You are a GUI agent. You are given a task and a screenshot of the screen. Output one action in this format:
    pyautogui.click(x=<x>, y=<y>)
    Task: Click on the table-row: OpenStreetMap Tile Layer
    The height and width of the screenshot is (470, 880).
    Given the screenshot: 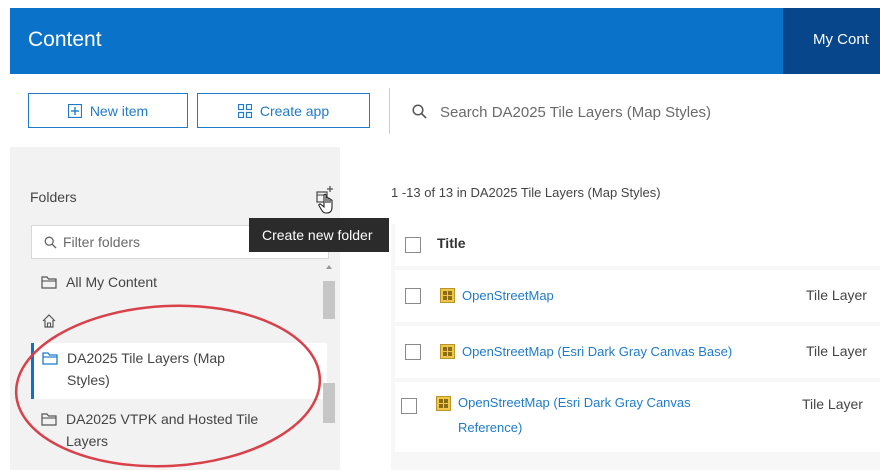 What is the action you would take?
    pyautogui.click(x=637, y=296)
    